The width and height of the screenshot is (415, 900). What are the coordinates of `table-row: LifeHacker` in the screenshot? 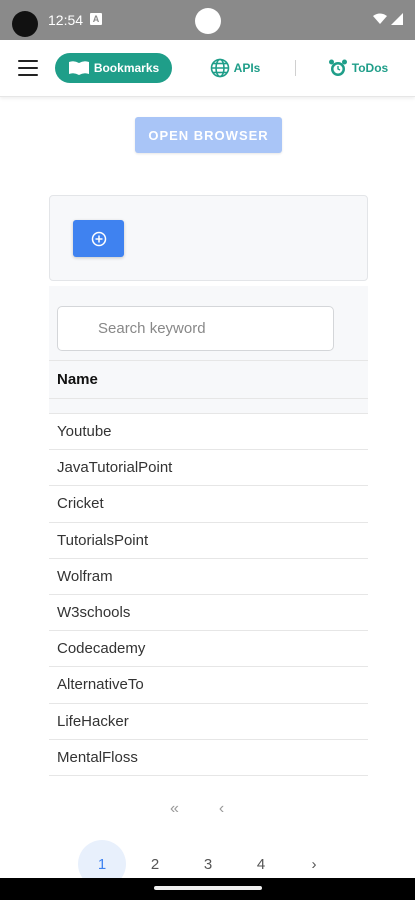 It's located at (208, 722).